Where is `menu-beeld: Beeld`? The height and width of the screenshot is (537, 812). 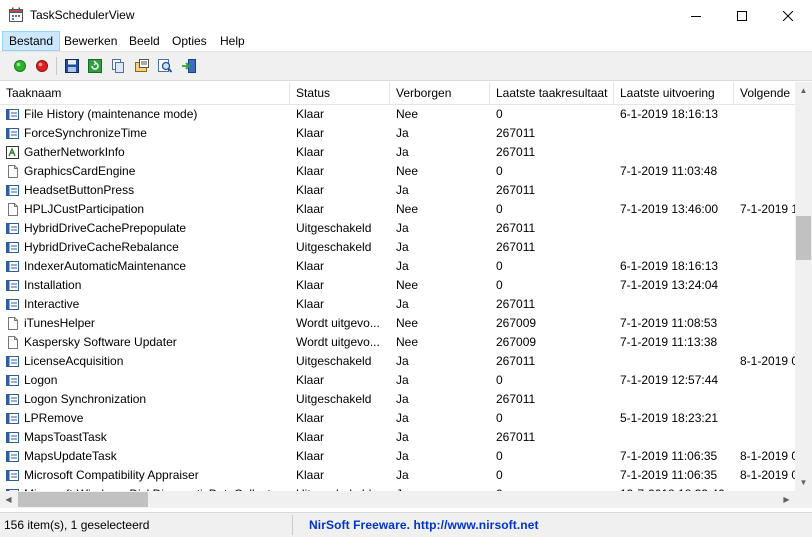
menu-beeld: Beeld is located at coordinates (144, 41).